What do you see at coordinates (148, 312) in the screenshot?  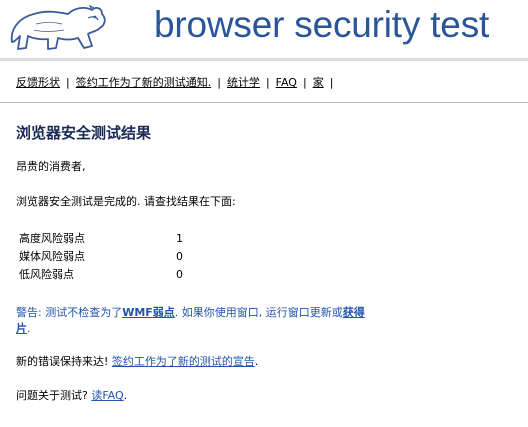 I see `wmf-vulnerability-link: WMF弱点` at bounding box center [148, 312].